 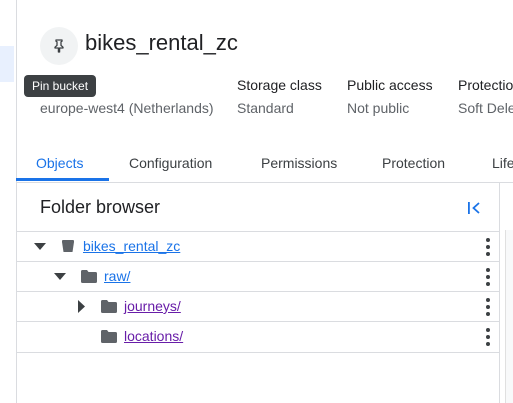 What do you see at coordinates (60, 86) in the screenshot?
I see `pin-bucket-tooltip: Pin bucket` at bounding box center [60, 86].